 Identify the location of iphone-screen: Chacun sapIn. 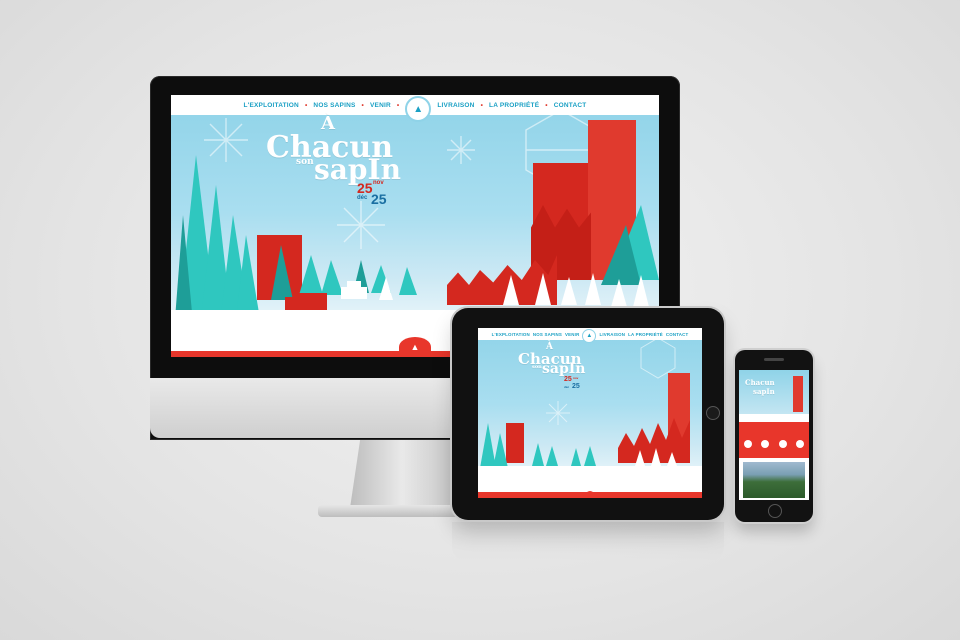
(774, 435).